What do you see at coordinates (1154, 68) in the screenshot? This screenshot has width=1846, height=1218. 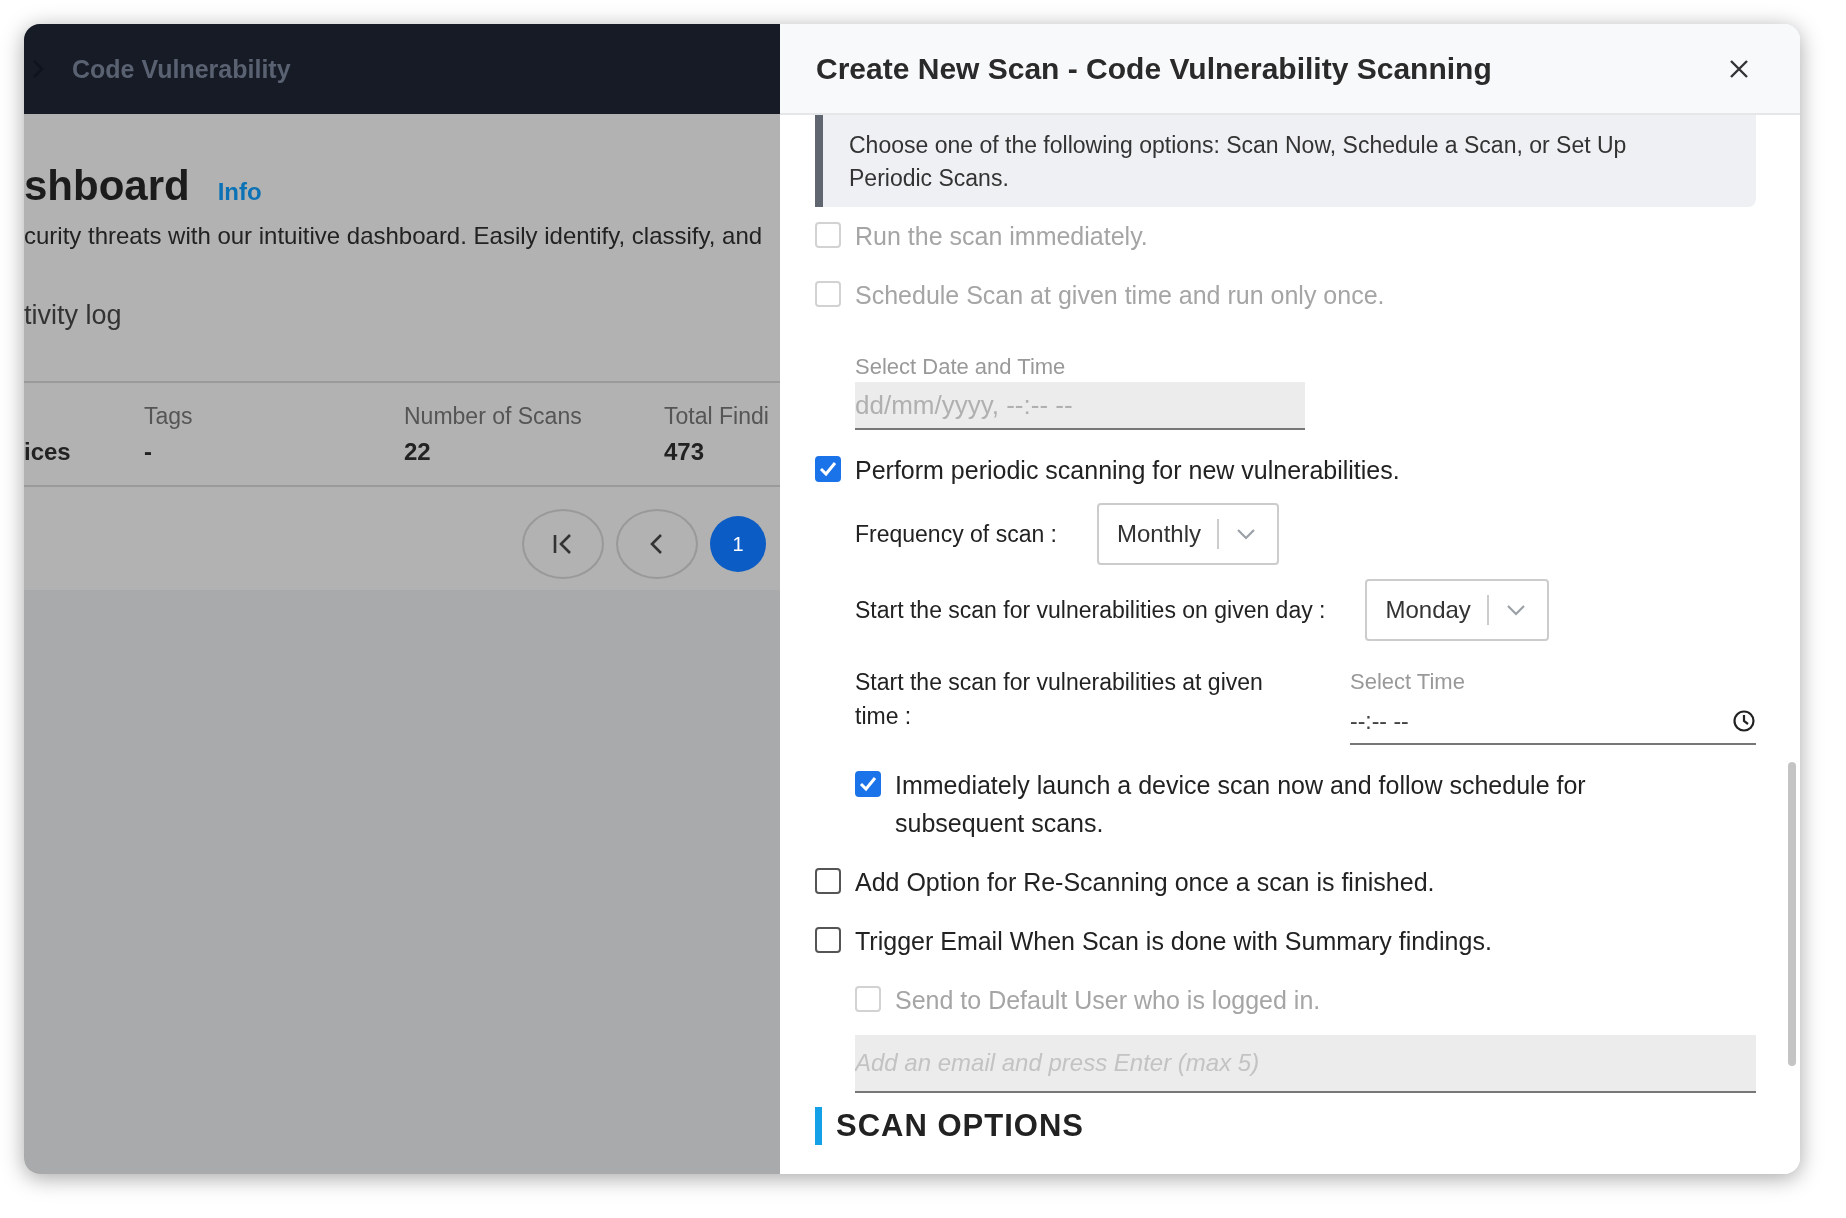 I see `dialog-title: Create New Scan - Code Vulnerability Scanning` at bounding box center [1154, 68].